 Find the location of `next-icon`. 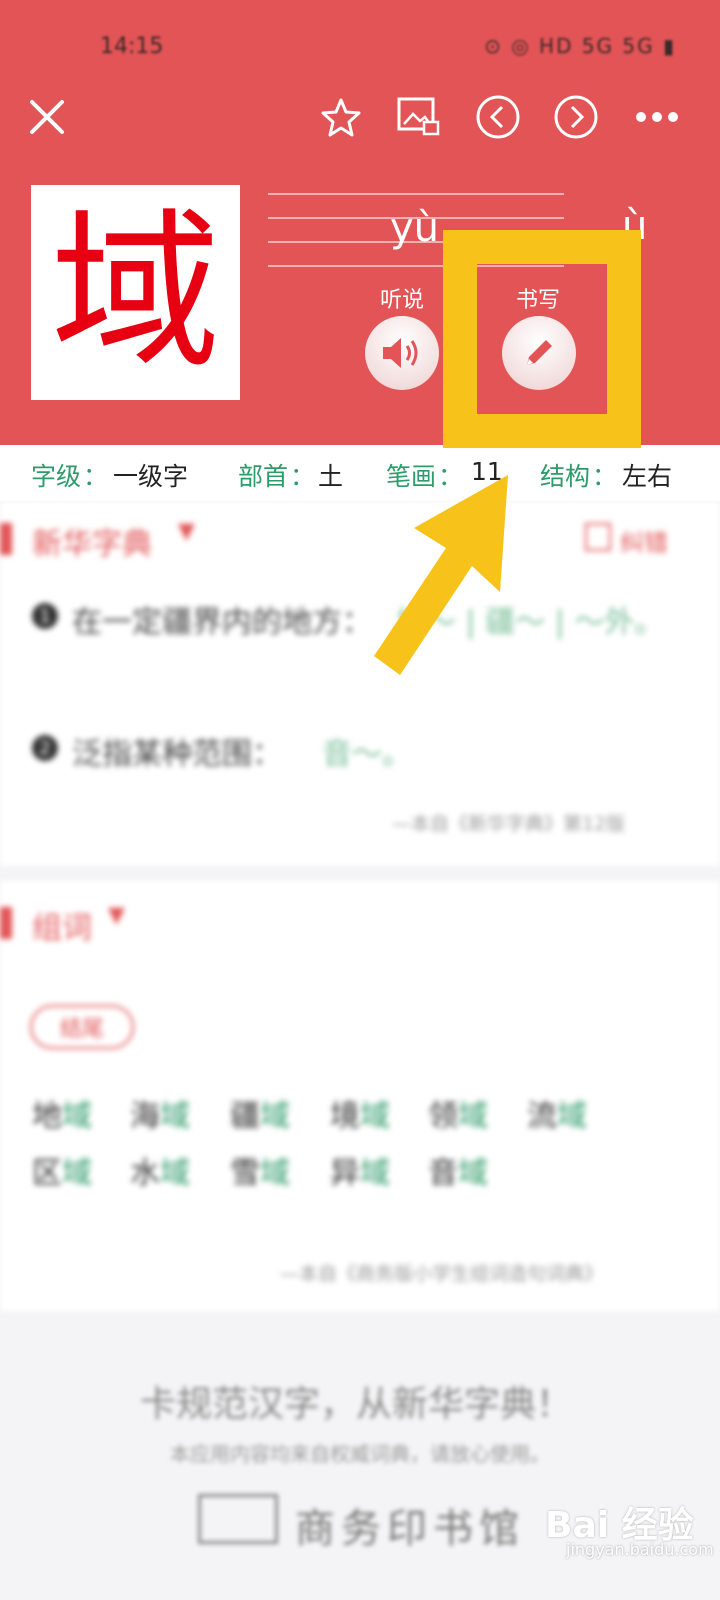

next-icon is located at coordinates (576, 117).